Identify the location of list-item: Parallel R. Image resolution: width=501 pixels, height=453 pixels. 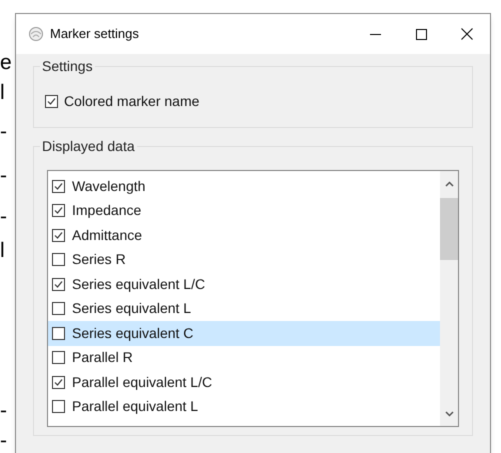
(244, 358).